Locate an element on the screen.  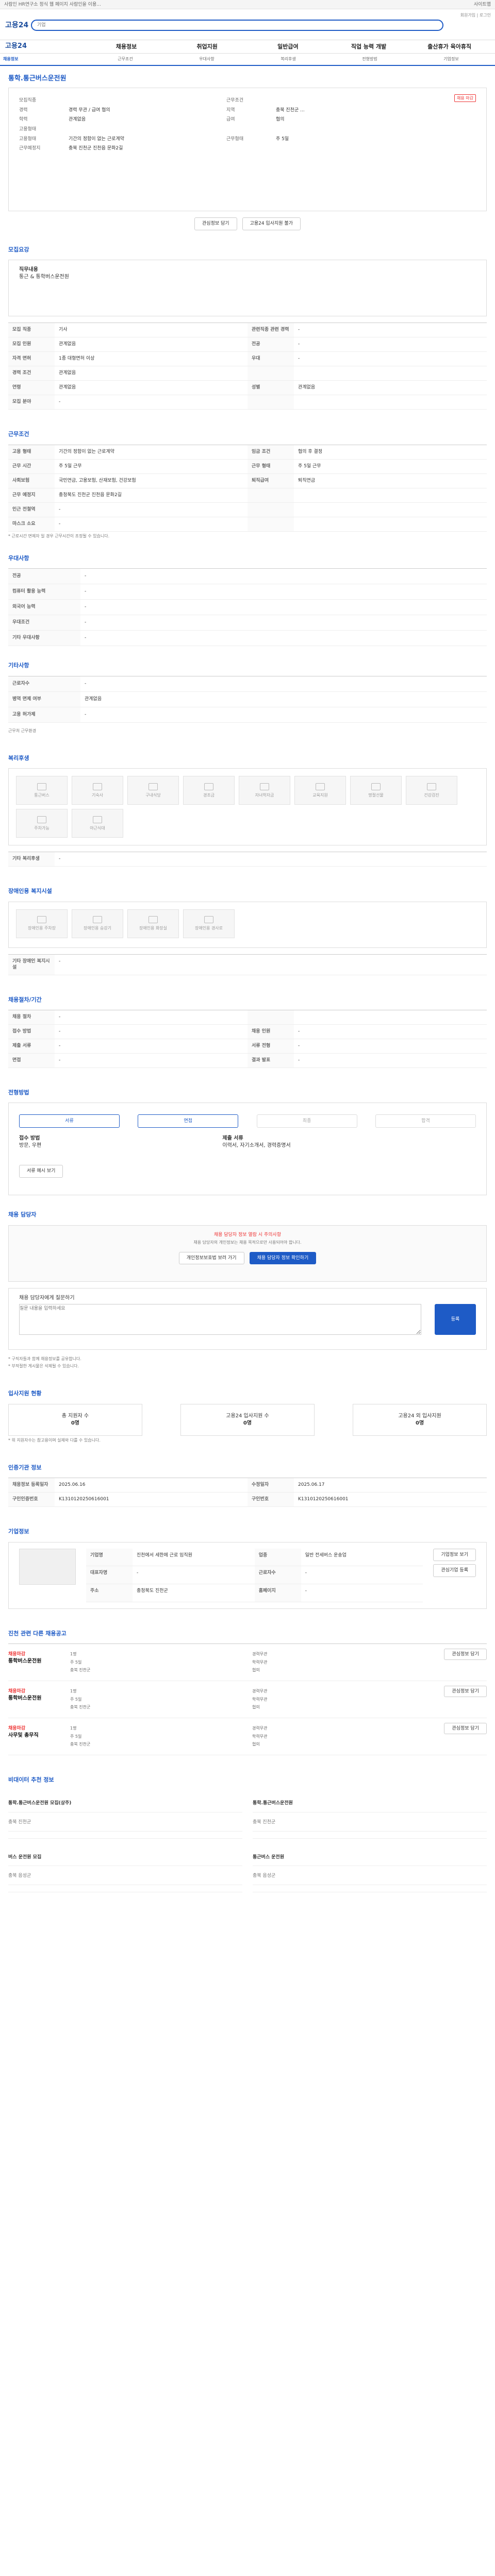
field-label: 근무 예정지 is located at coordinates (31, 495).